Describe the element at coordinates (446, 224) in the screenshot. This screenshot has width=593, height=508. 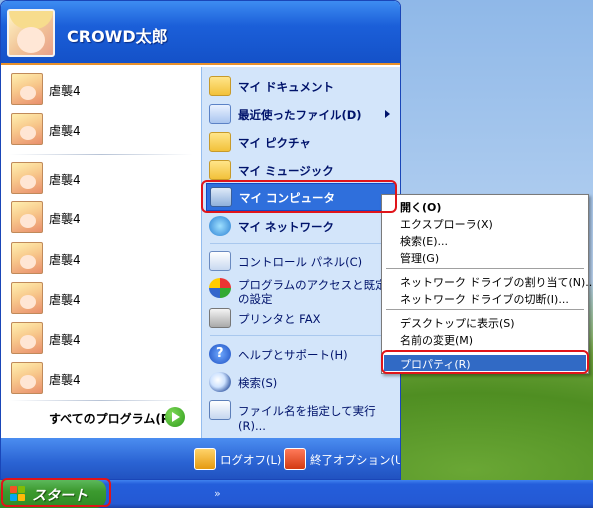
I see `context-item-label: エクスプローラ(X)` at that location.